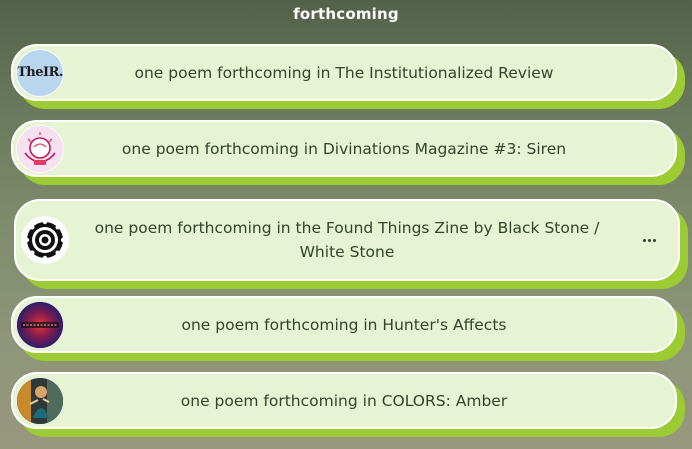 This screenshot has height=449, width=692. I want to click on the-institutionalized-review-logo-icon: TheIR., so click(40, 72).